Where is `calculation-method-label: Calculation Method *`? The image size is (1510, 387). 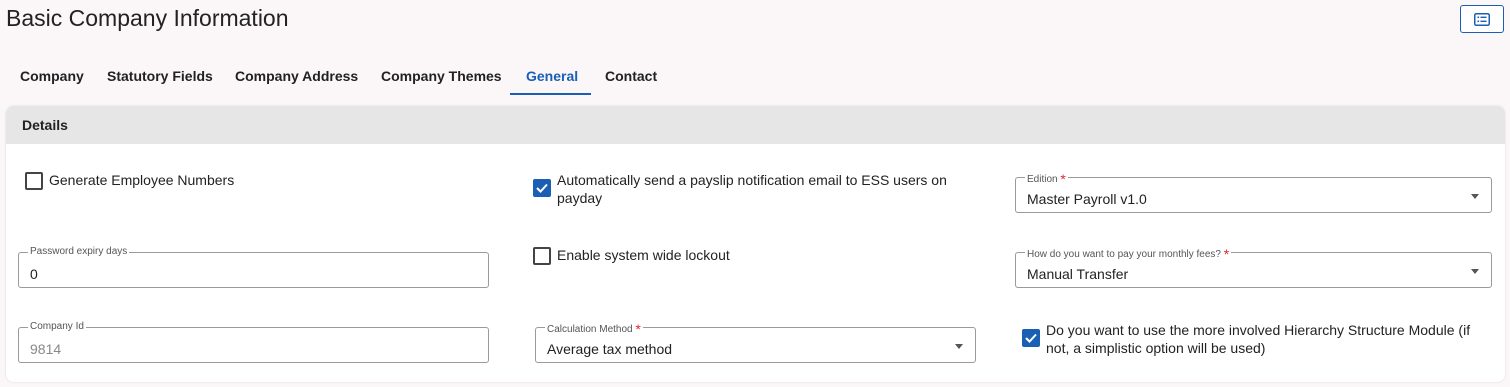
calculation-method-label: Calculation Method * is located at coordinates (594, 329).